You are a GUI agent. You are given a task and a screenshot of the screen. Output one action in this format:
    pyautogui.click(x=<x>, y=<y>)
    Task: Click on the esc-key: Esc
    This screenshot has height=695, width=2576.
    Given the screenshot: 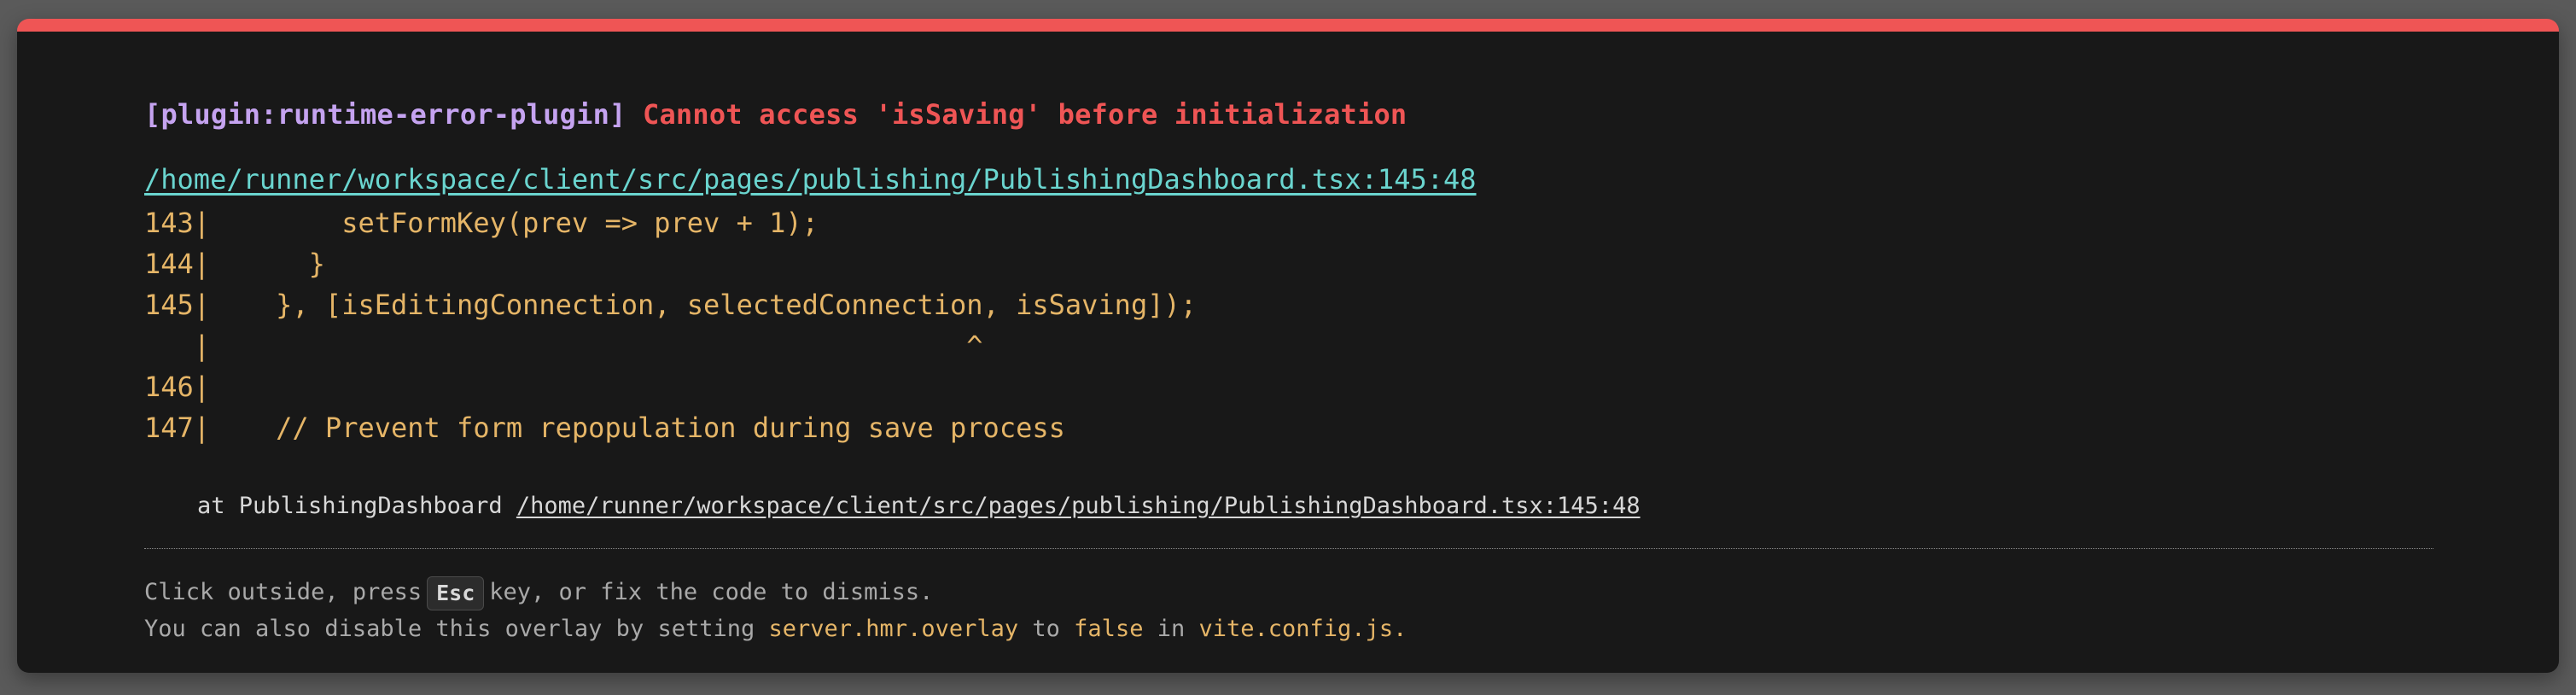 What is the action you would take?
    pyautogui.click(x=456, y=593)
    